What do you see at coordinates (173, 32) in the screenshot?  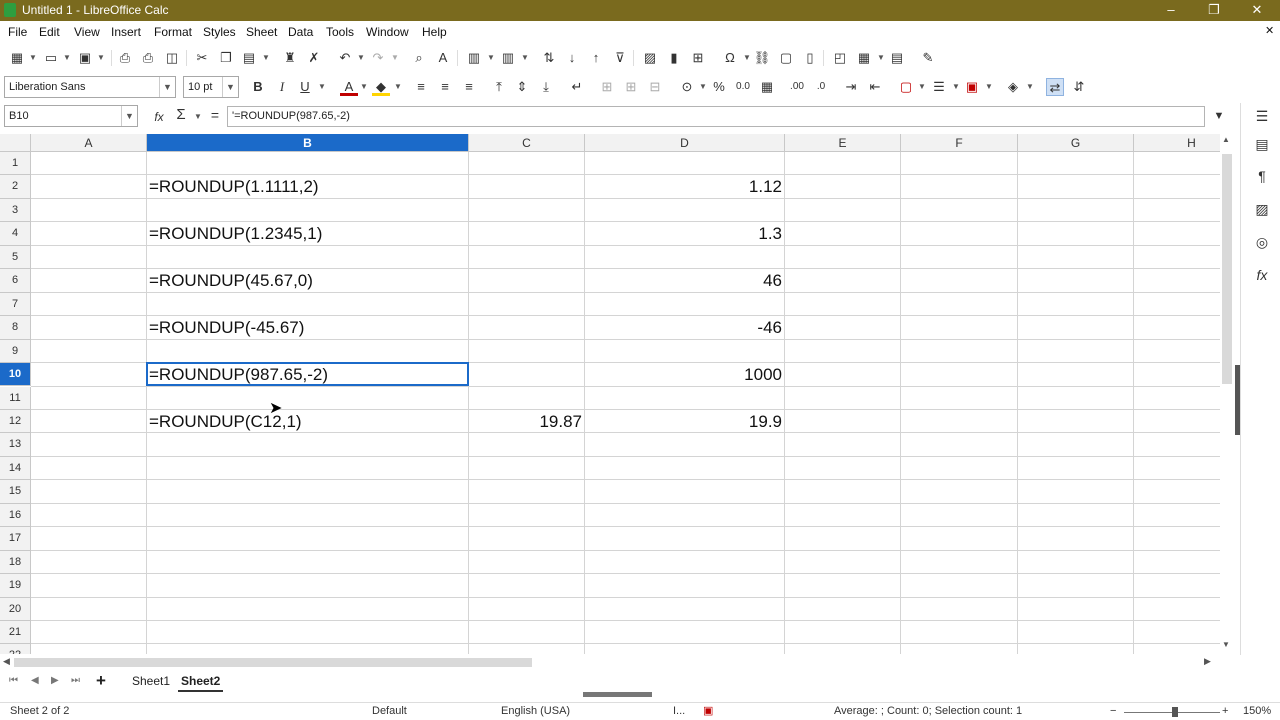 I see `menu-format: Format` at bounding box center [173, 32].